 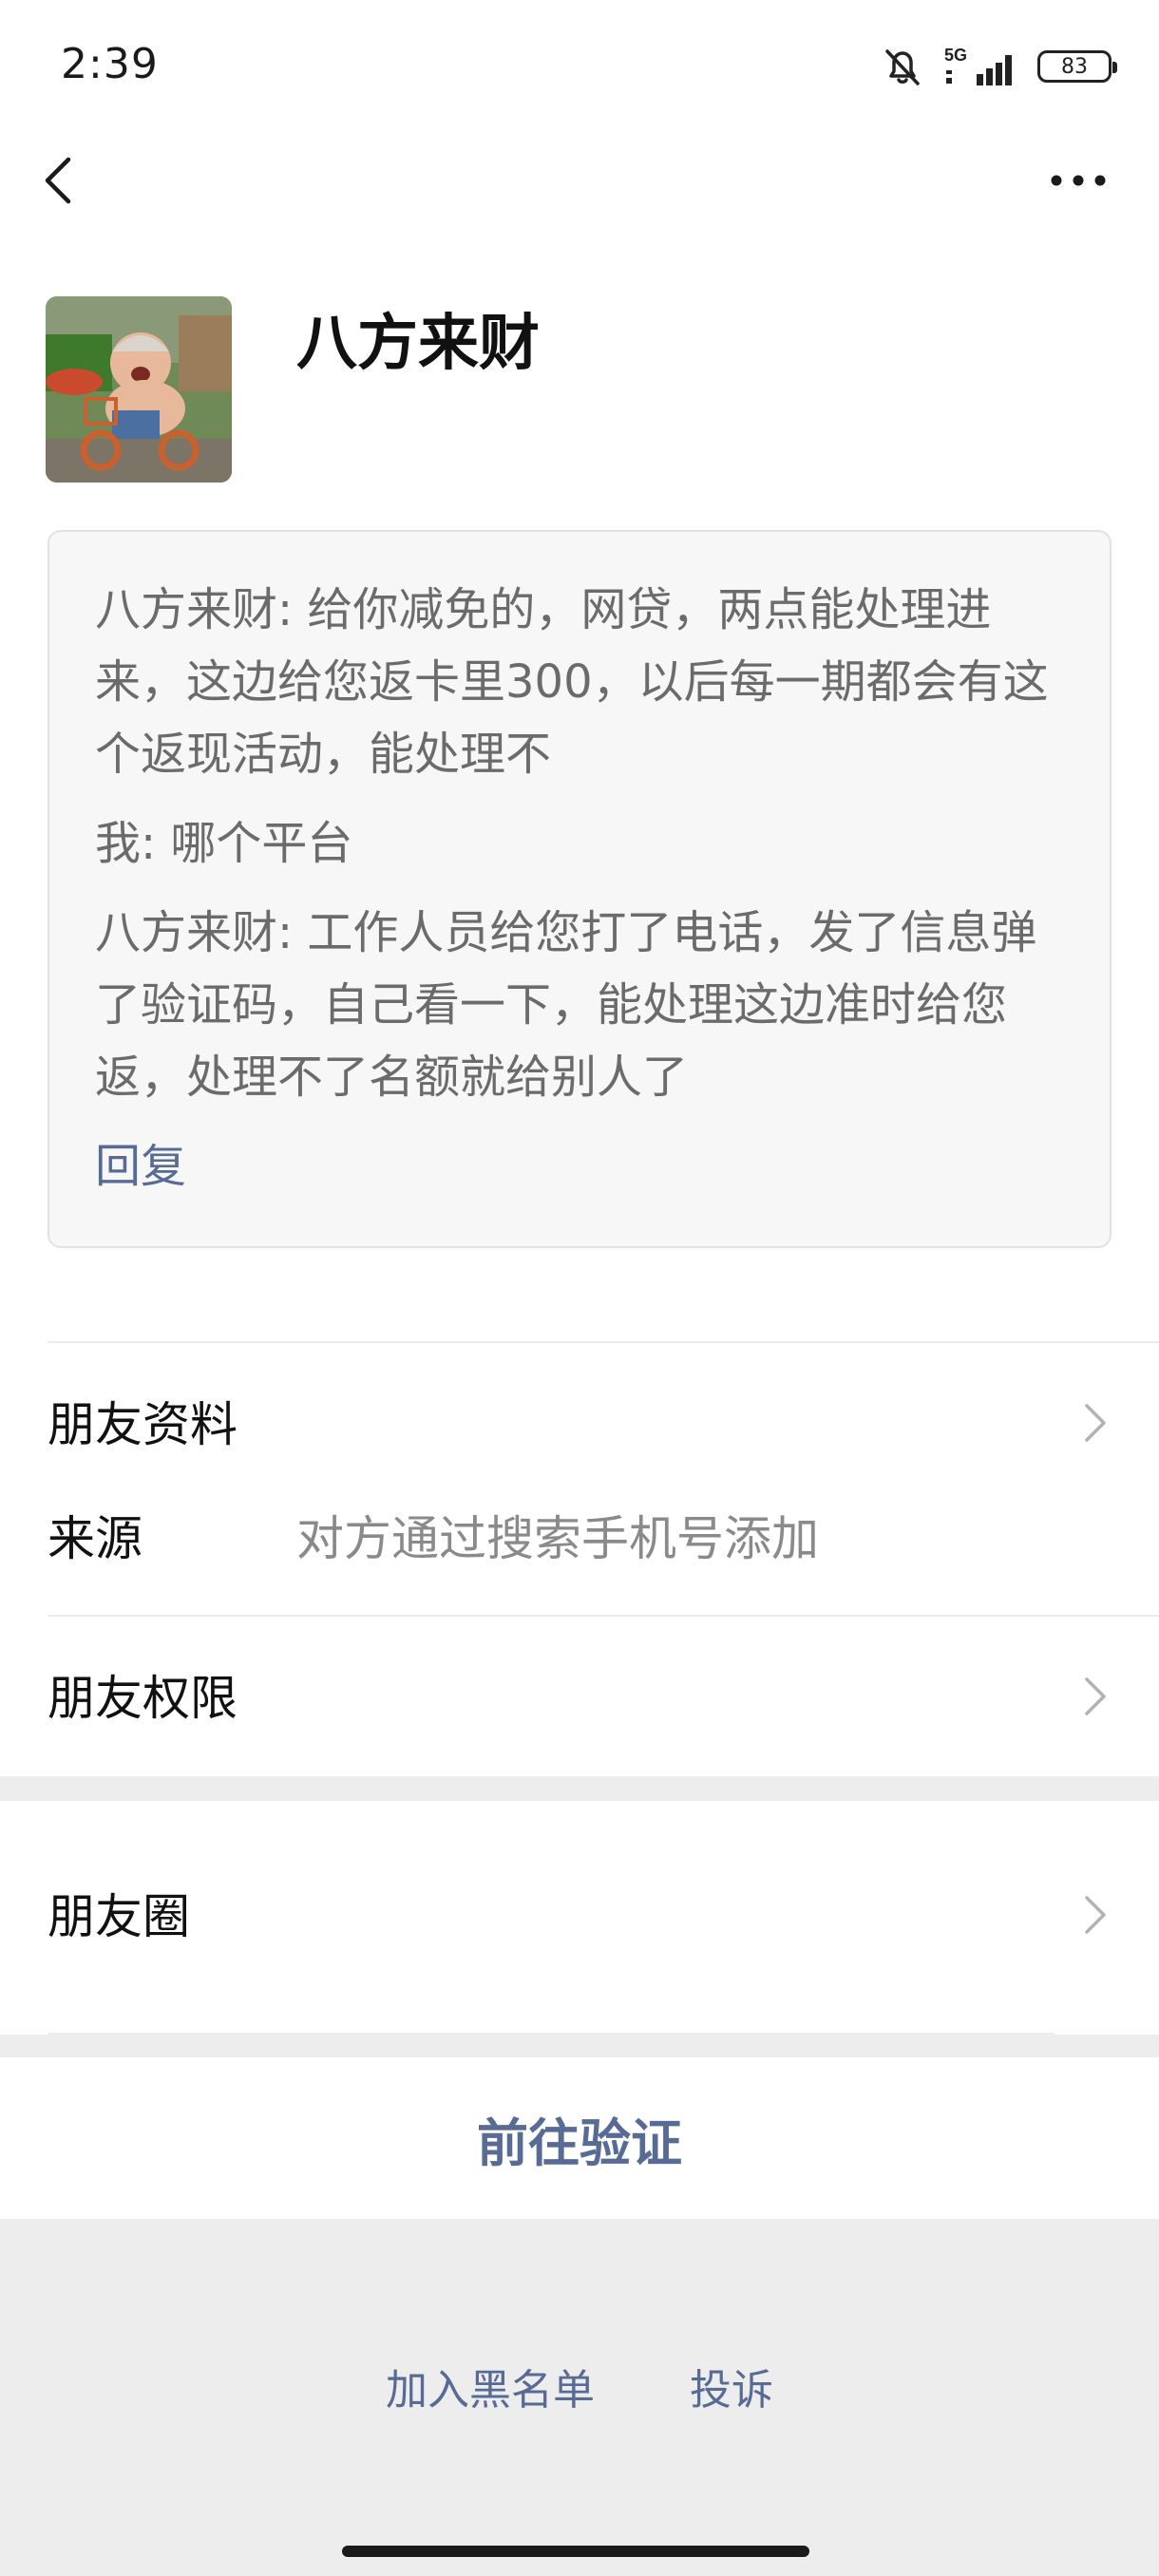 I want to click on avatar, so click(x=139, y=389).